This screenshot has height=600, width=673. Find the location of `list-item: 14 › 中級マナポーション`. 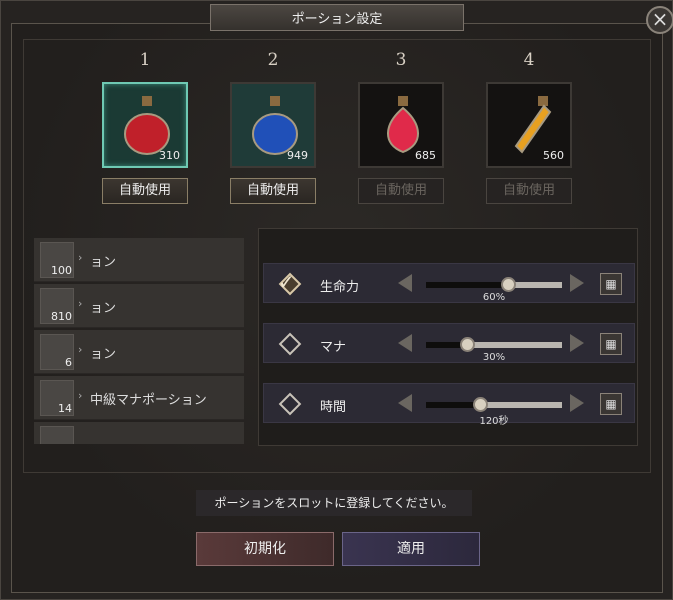

list-item: 14 › 中級マナポーション is located at coordinates (139, 398).